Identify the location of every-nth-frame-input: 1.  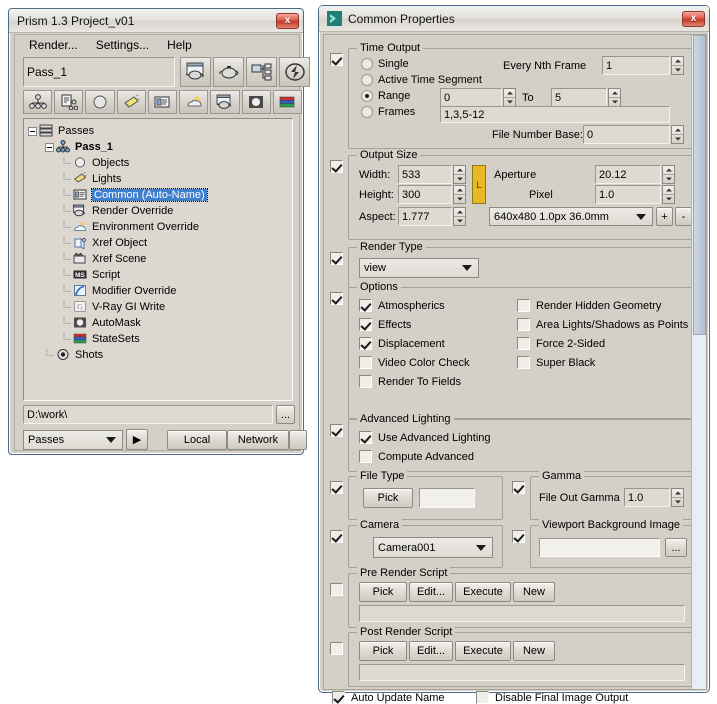
(636, 65).